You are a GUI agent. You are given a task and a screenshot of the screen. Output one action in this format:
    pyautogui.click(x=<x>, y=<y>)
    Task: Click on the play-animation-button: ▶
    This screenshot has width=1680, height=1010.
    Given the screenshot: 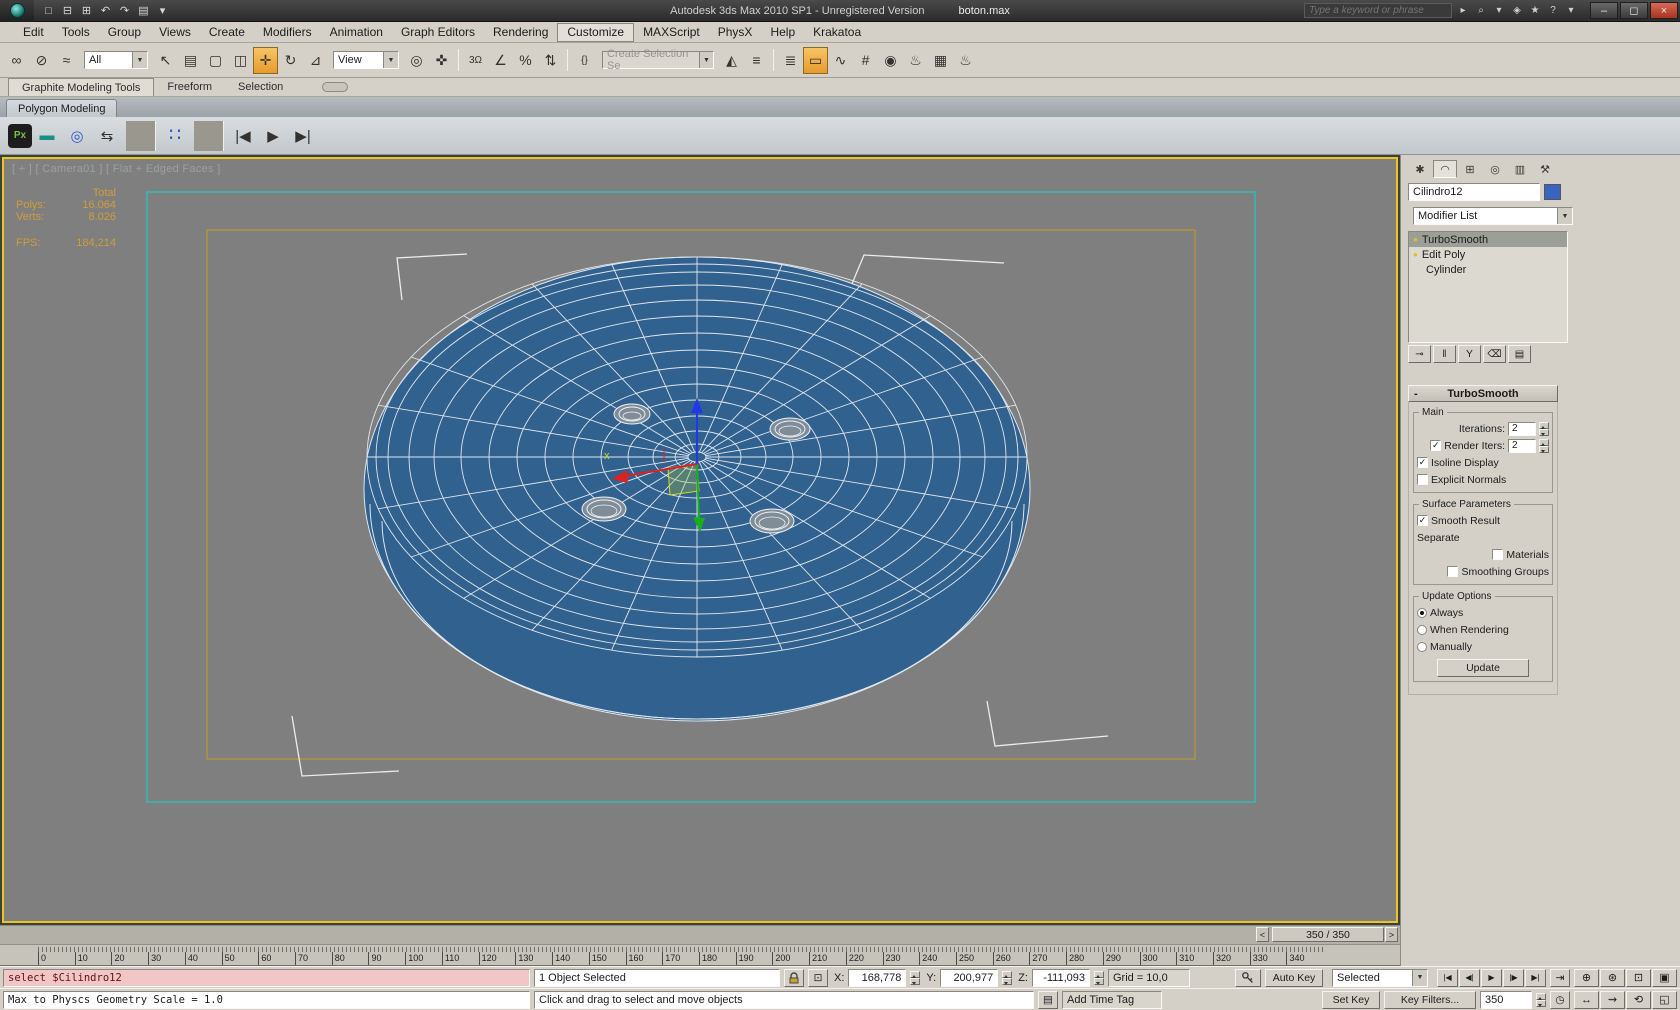 What is the action you would take?
    pyautogui.click(x=1491, y=977)
    